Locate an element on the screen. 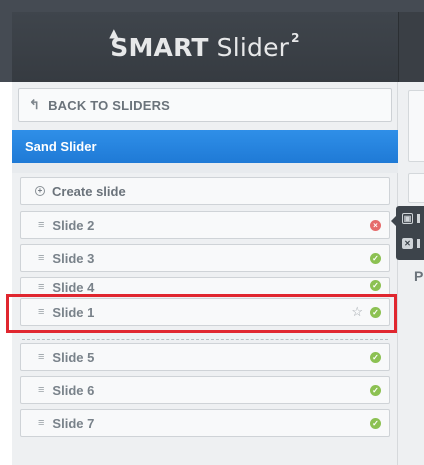 This screenshot has width=424, height=465. reply-arrow-icon: ↰ is located at coordinates (35, 104).